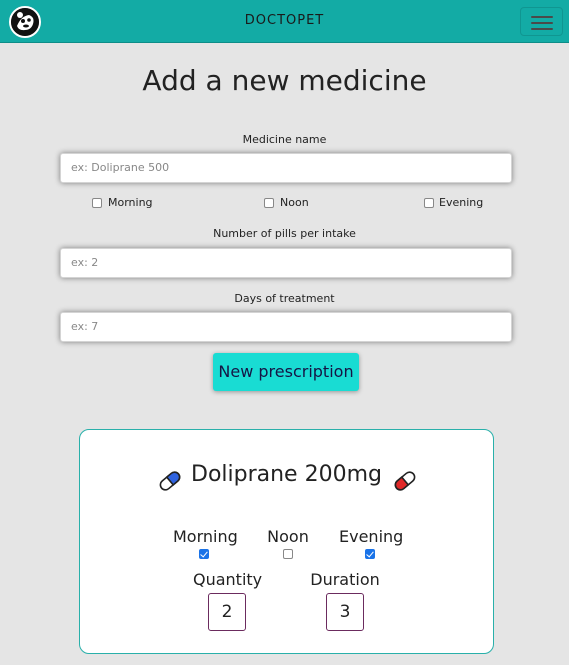 The image size is (569, 665). What do you see at coordinates (286, 474) in the screenshot?
I see `prescription-medicine-name: Doliprane 200mg` at bounding box center [286, 474].